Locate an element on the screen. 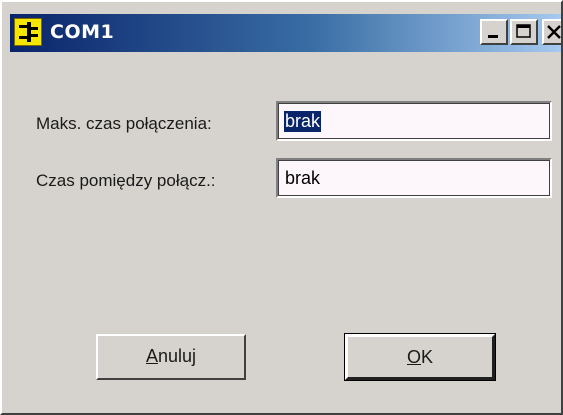 The width and height of the screenshot is (563, 415). plug-connector-icon is located at coordinates (28, 32).